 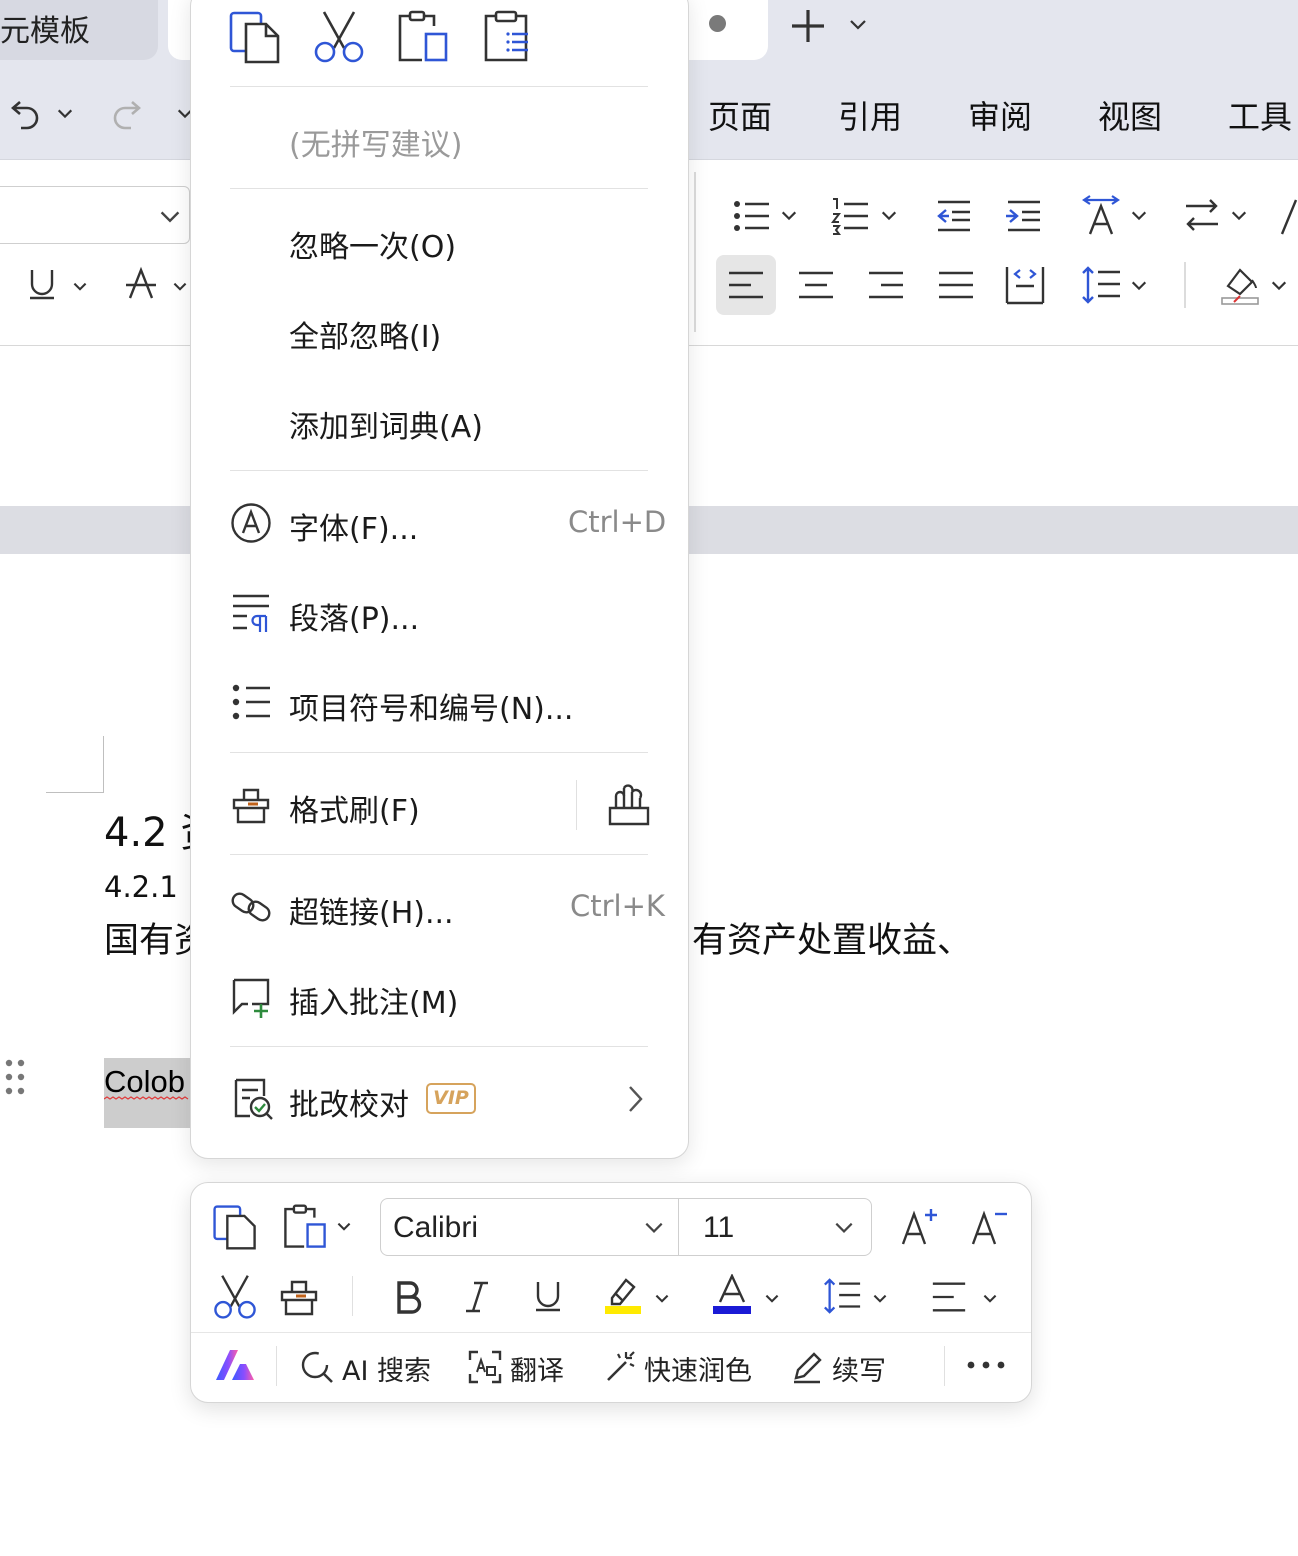 What do you see at coordinates (251, 613) in the screenshot?
I see `paragraph-icon` at bounding box center [251, 613].